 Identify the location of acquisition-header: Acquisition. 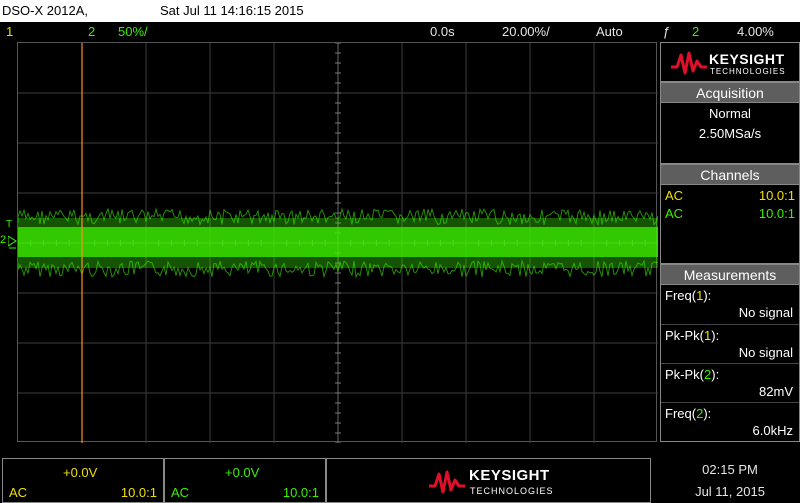
(730, 93).